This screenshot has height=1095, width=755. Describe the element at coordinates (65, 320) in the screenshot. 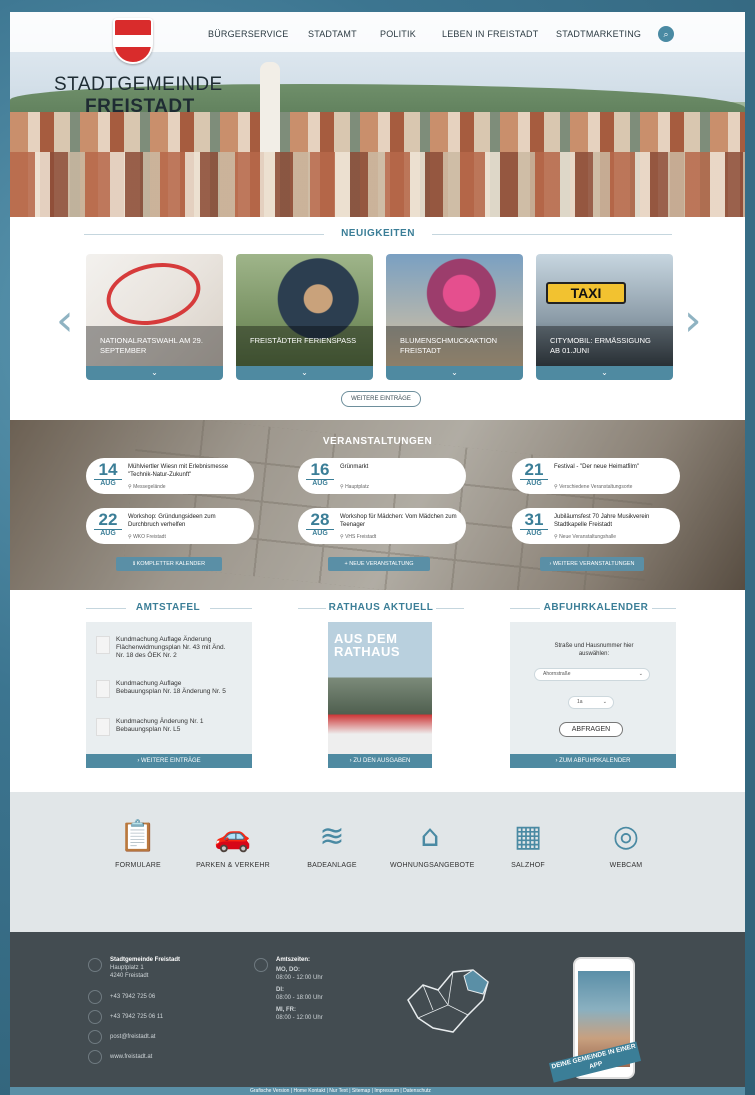

I see `prev-arrow-icon: ‹` at that location.